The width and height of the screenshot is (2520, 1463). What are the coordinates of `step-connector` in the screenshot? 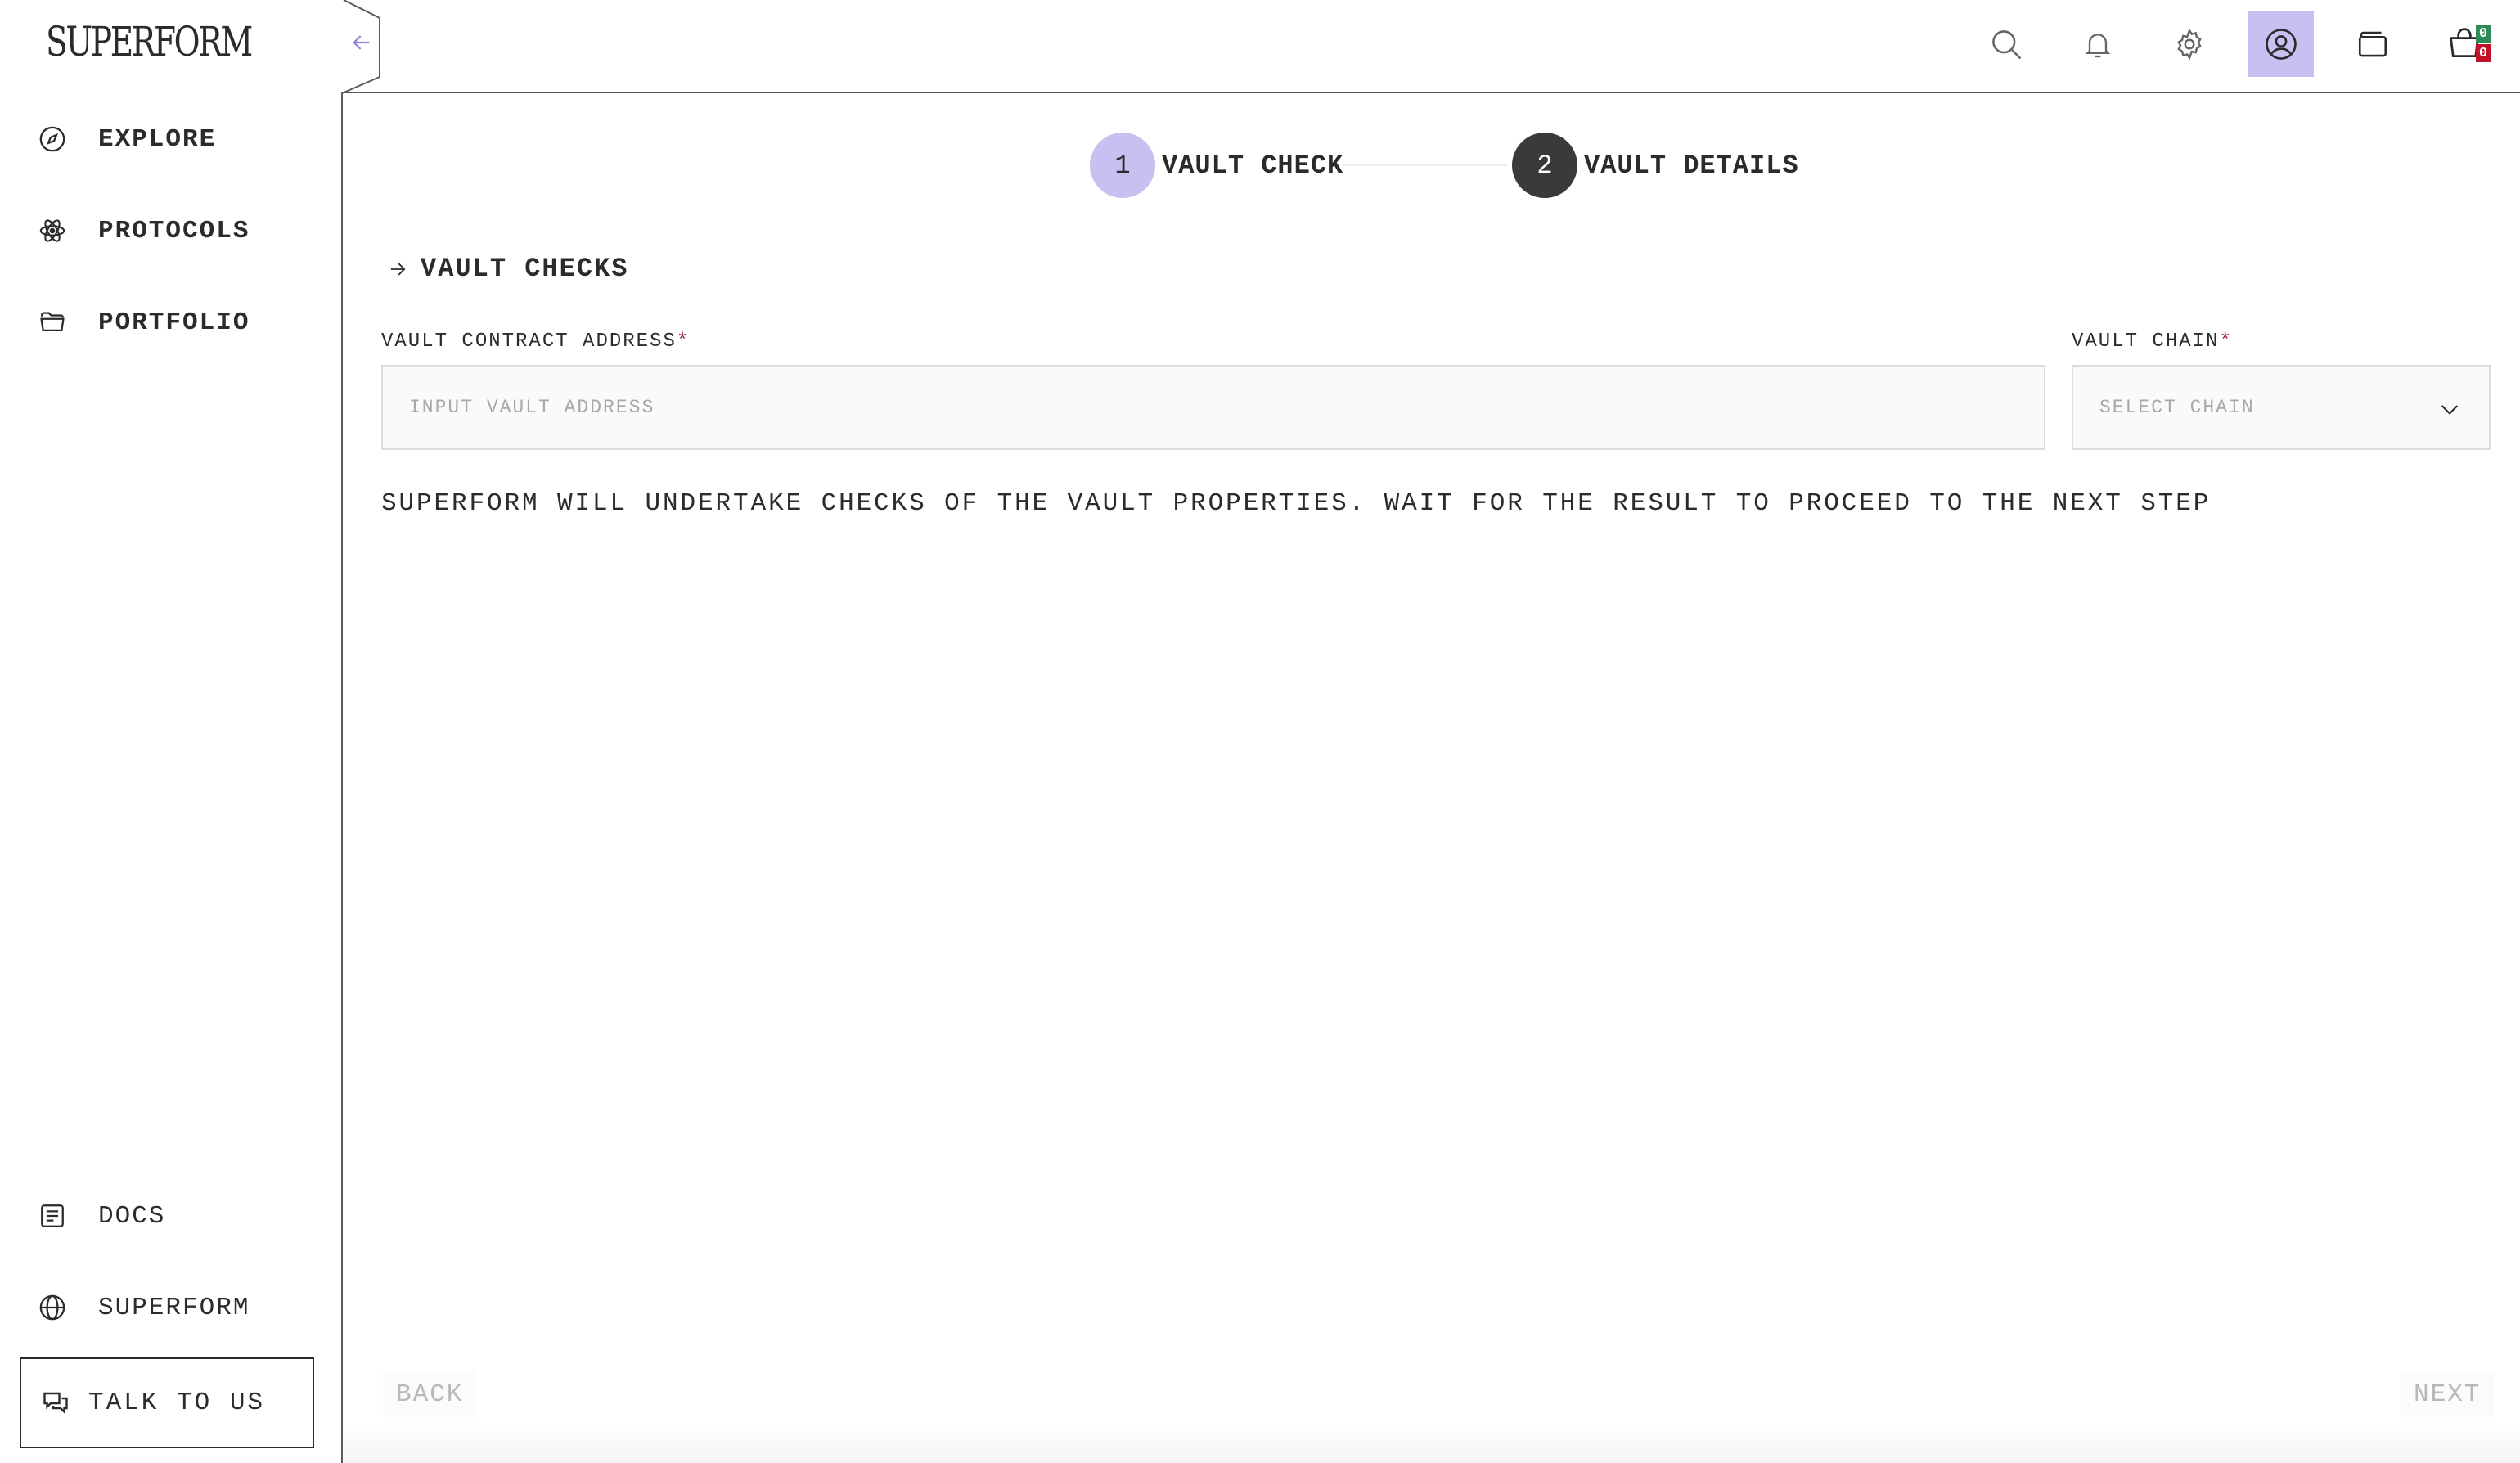 It's located at (1425, 165).